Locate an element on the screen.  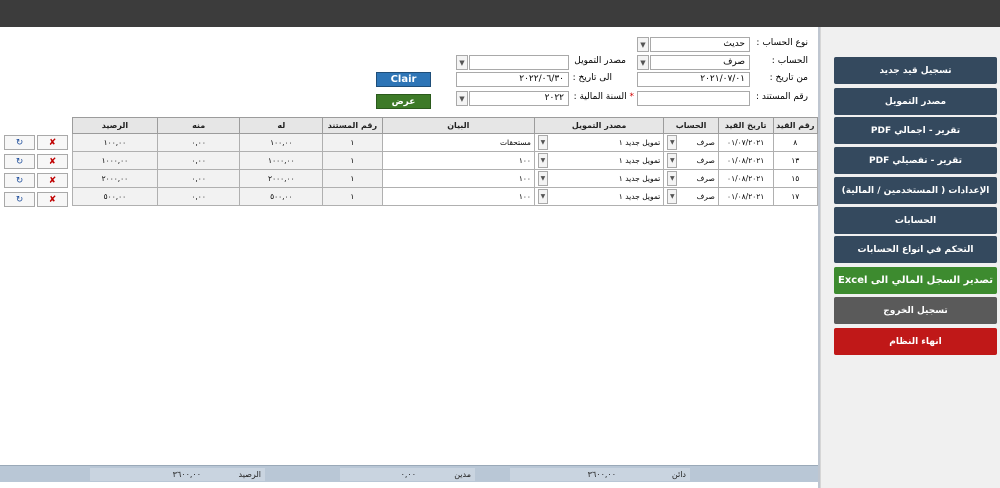
detailed-report-pdf-button: تقرير - تفصيلي PDF is located at coordinates (915, 160).